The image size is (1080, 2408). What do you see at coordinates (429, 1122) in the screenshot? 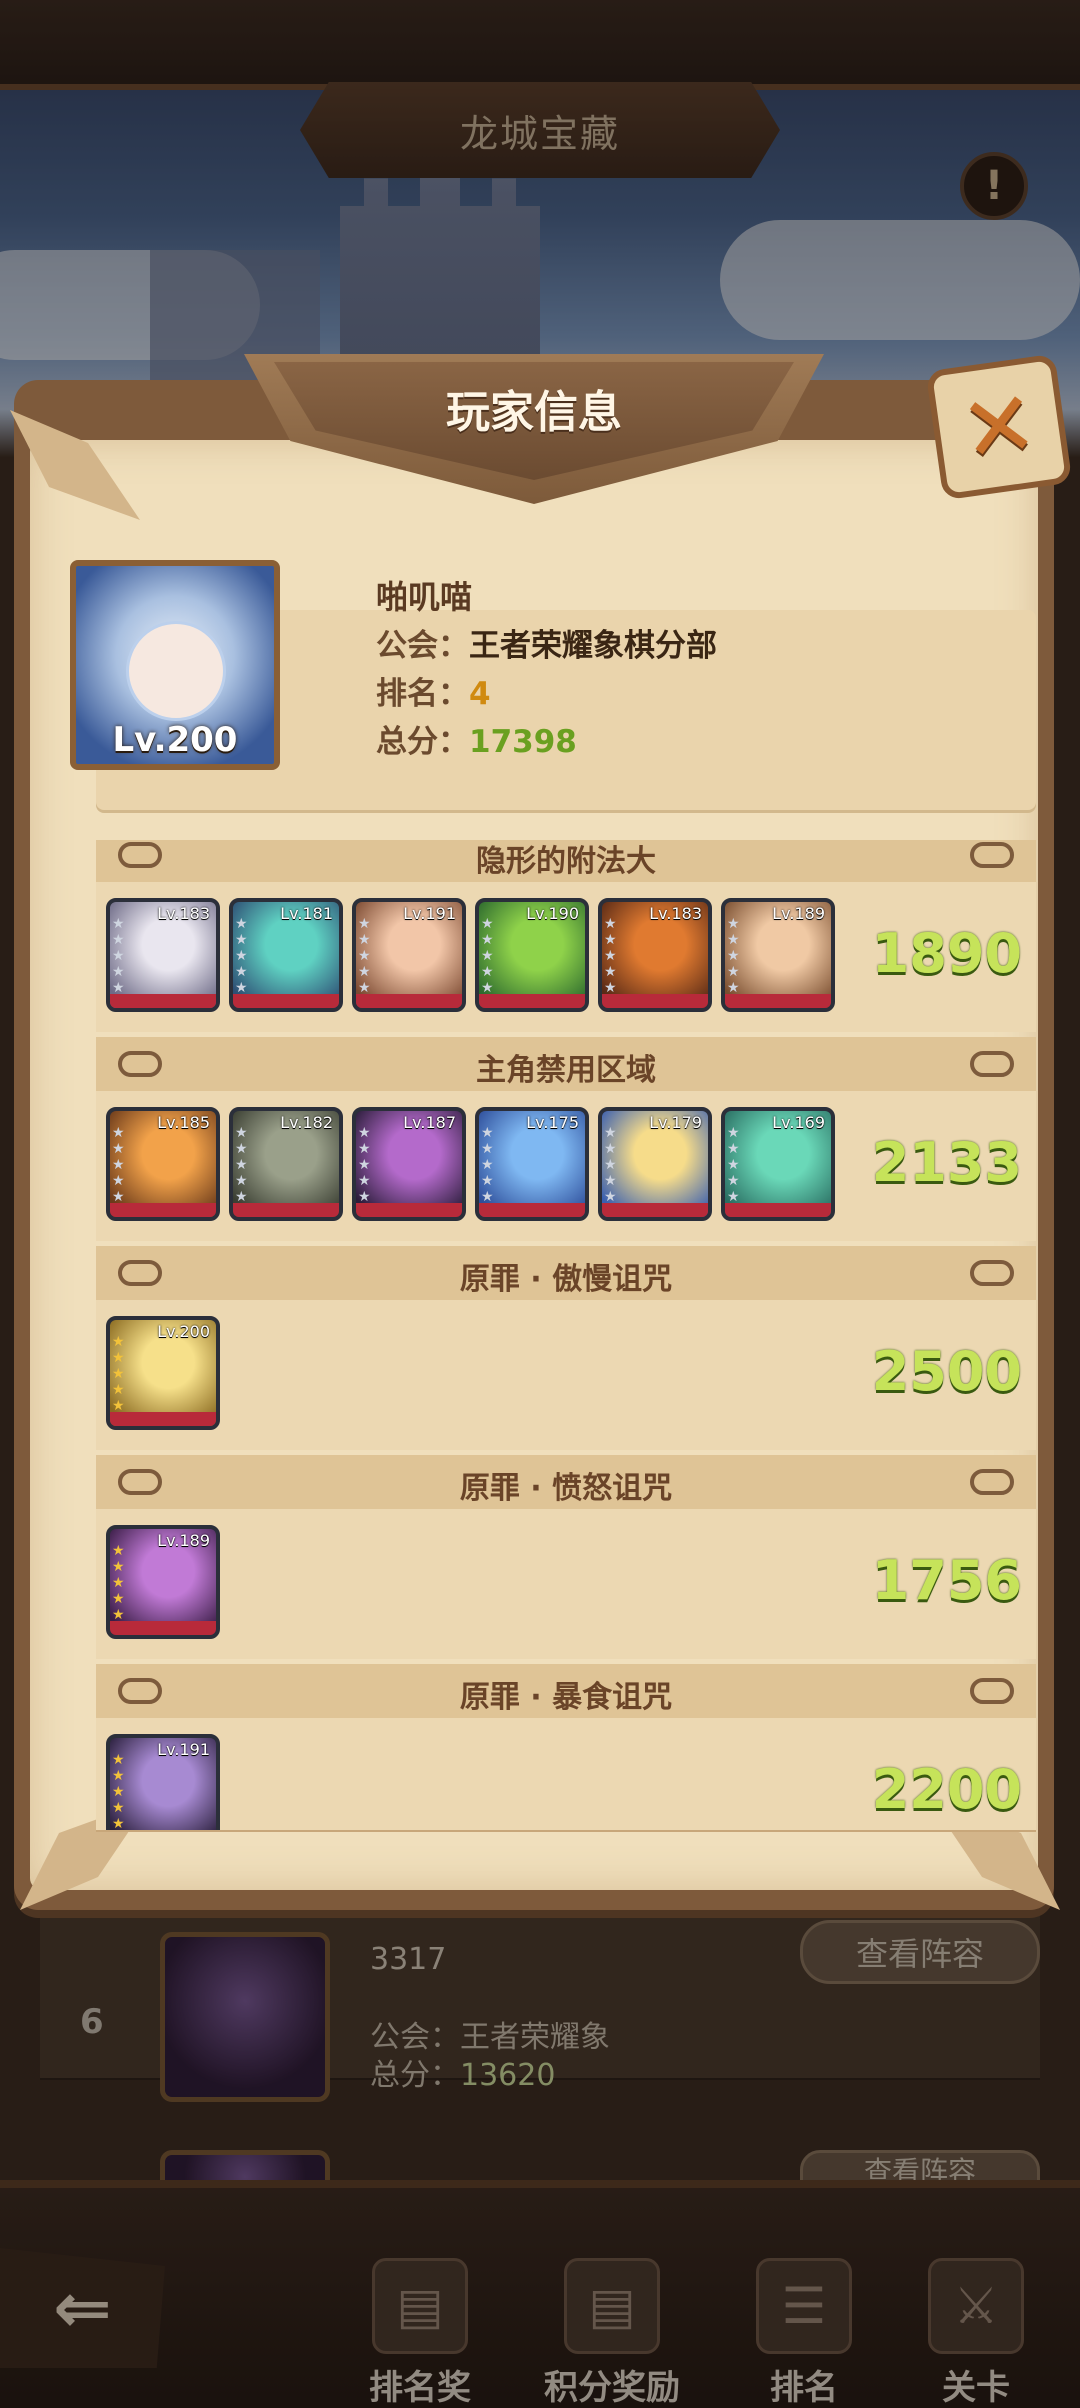
I see `hero-level: Lv.187` at bounding box center [429, 1122].